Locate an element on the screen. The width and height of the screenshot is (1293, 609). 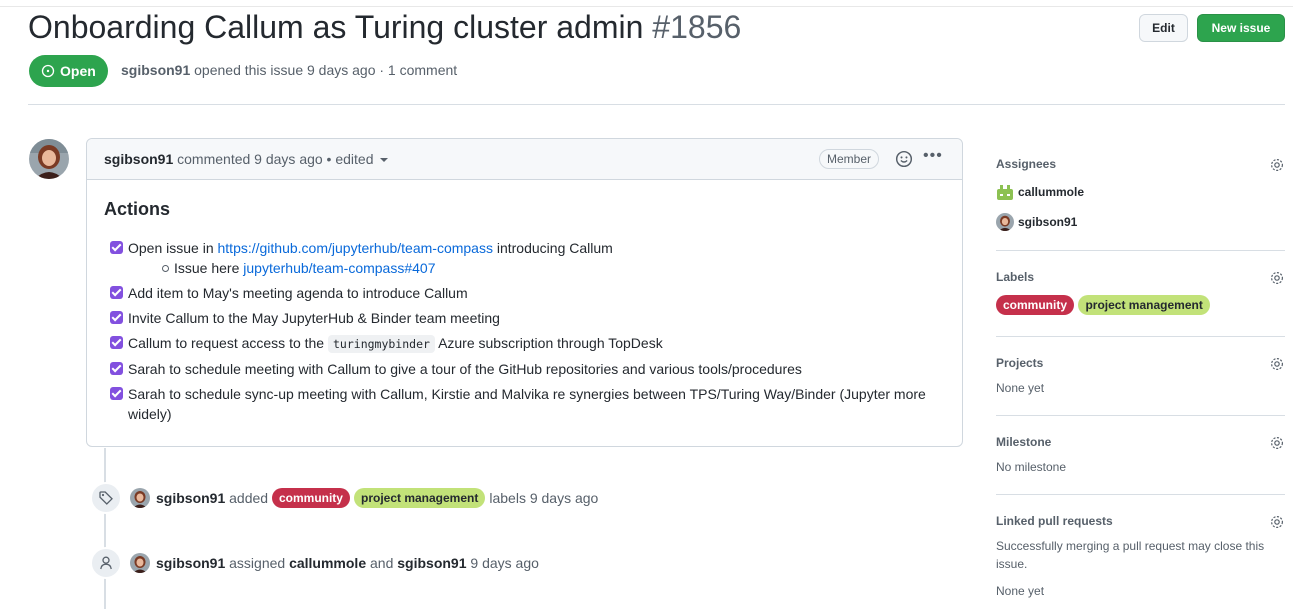
sidebar-projects: Projects None yet is located at coordinates (1140, 376).